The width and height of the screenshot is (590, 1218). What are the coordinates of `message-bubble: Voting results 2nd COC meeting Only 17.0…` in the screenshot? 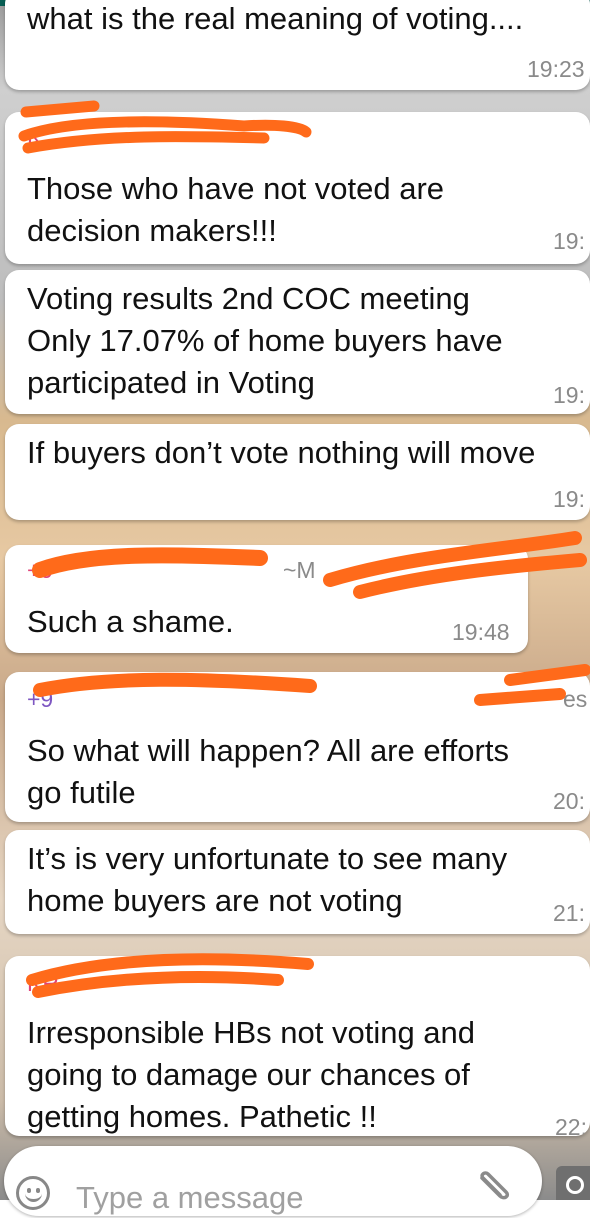 It's located at (297, 342).